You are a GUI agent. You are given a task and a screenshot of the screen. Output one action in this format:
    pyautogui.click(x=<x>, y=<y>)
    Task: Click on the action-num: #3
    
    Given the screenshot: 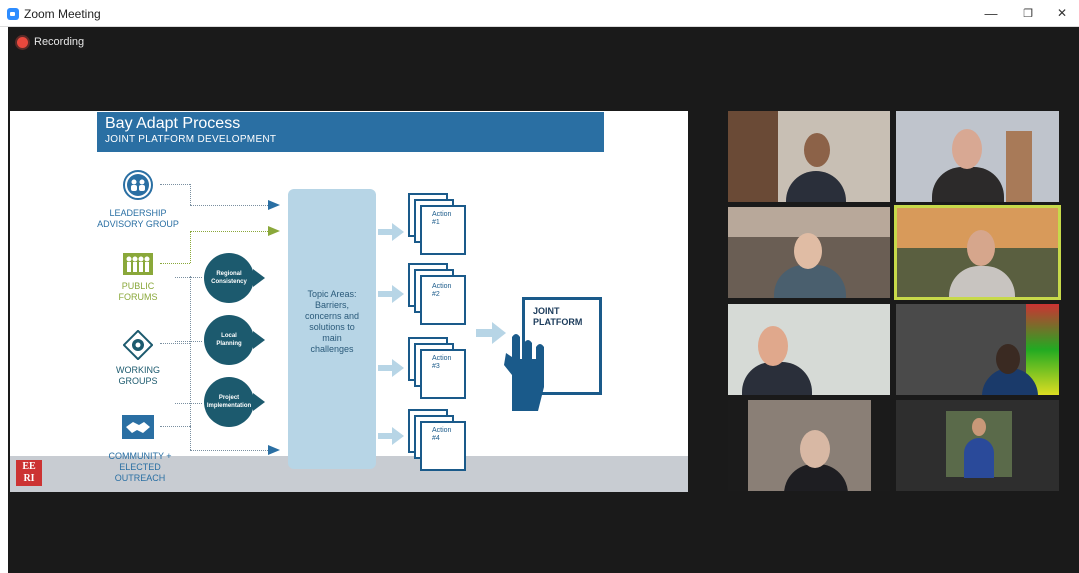 What is the action you would take?
    pyautogui.click(x=436, y=366)
    